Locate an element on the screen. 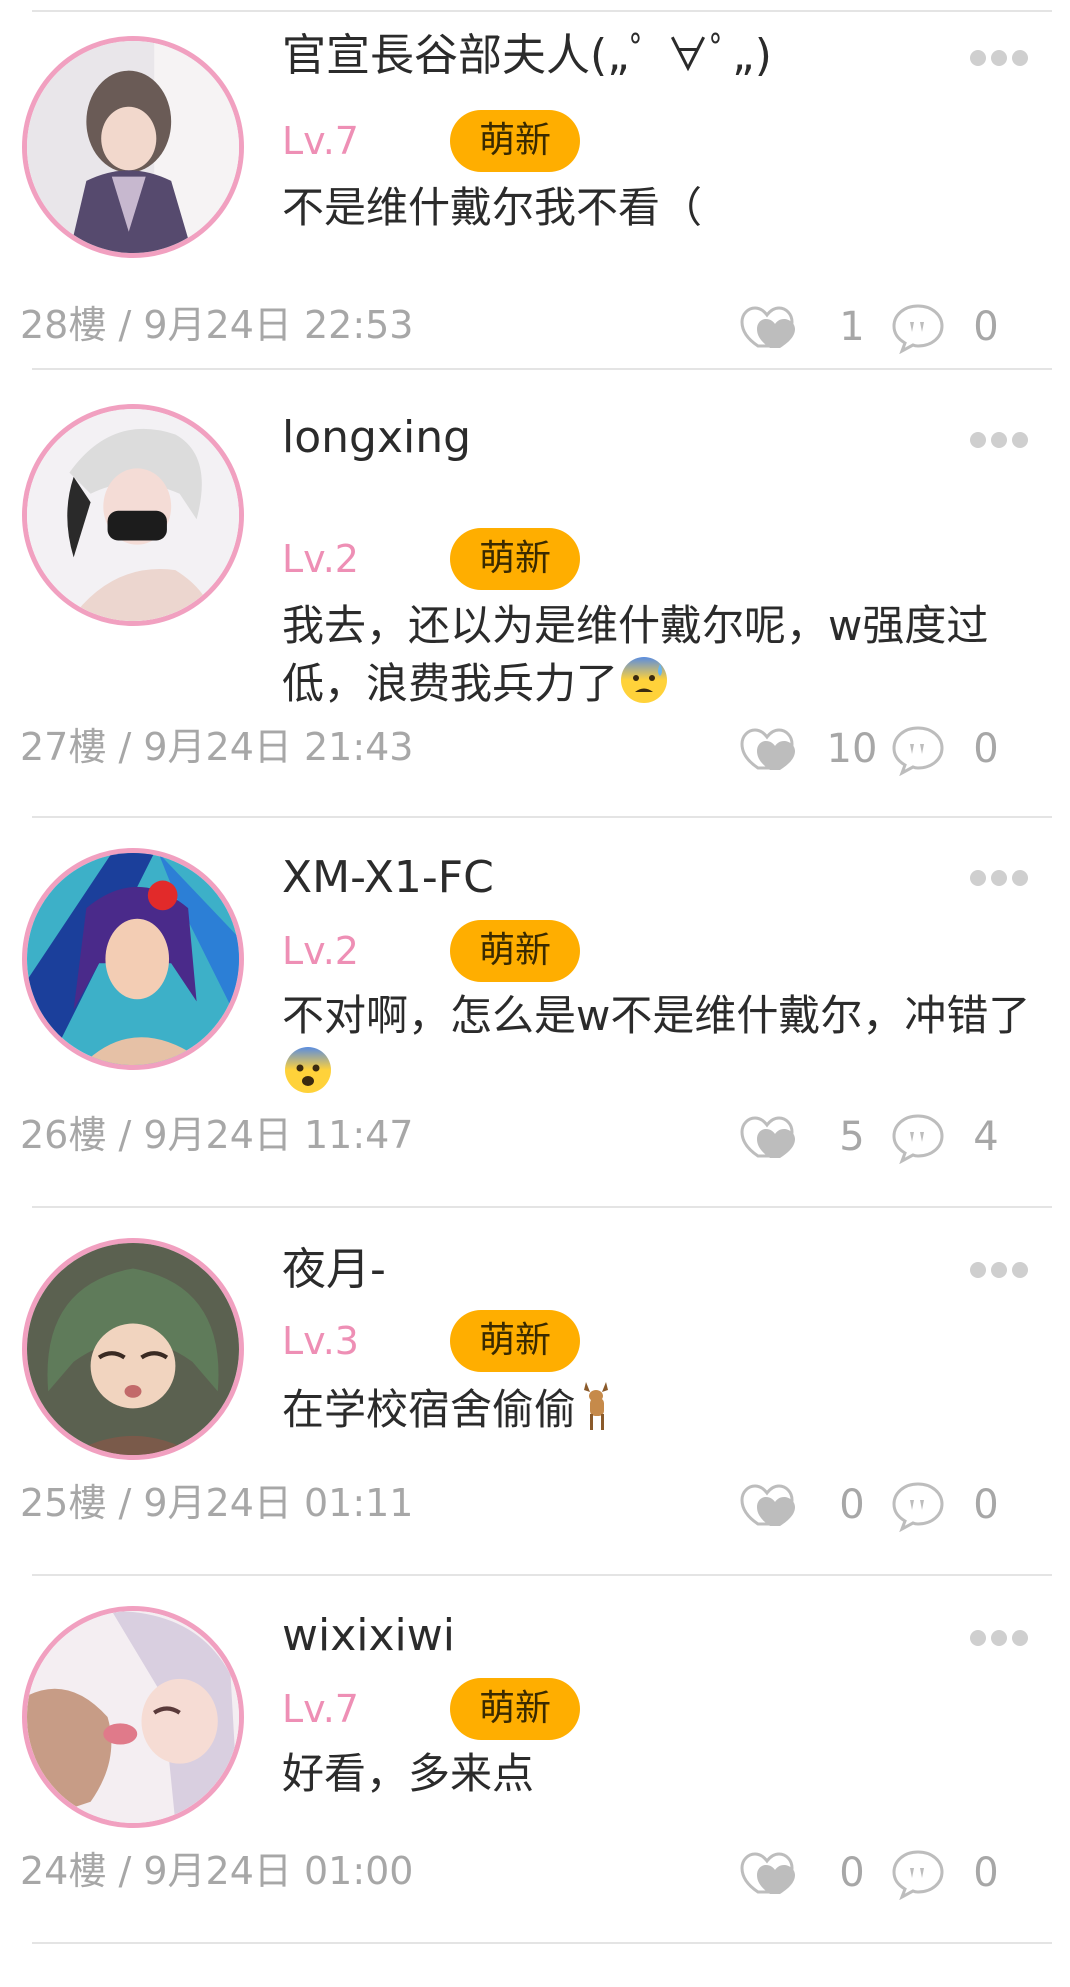 This screenshot has width=1070, height=1987. fearful-face-icon is located at coordinates (308, 1070).